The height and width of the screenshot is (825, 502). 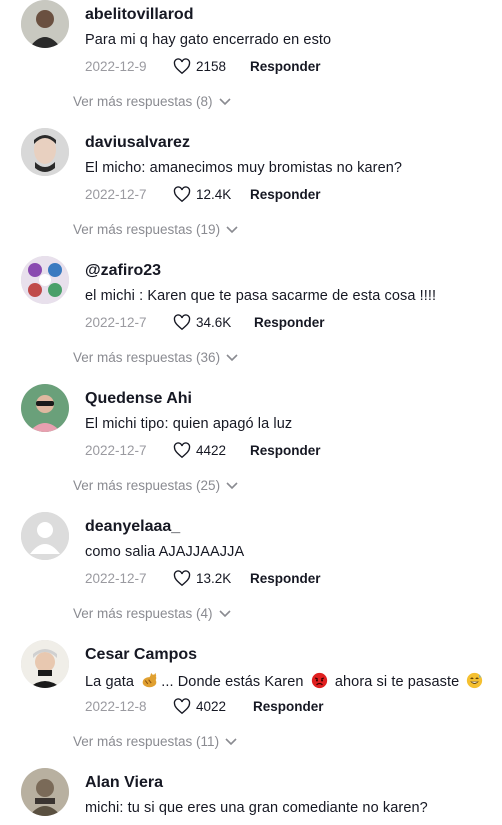 I want to click on comment-text: Para mi q hay gato encerrado en esto, so click(x=208, y=40).